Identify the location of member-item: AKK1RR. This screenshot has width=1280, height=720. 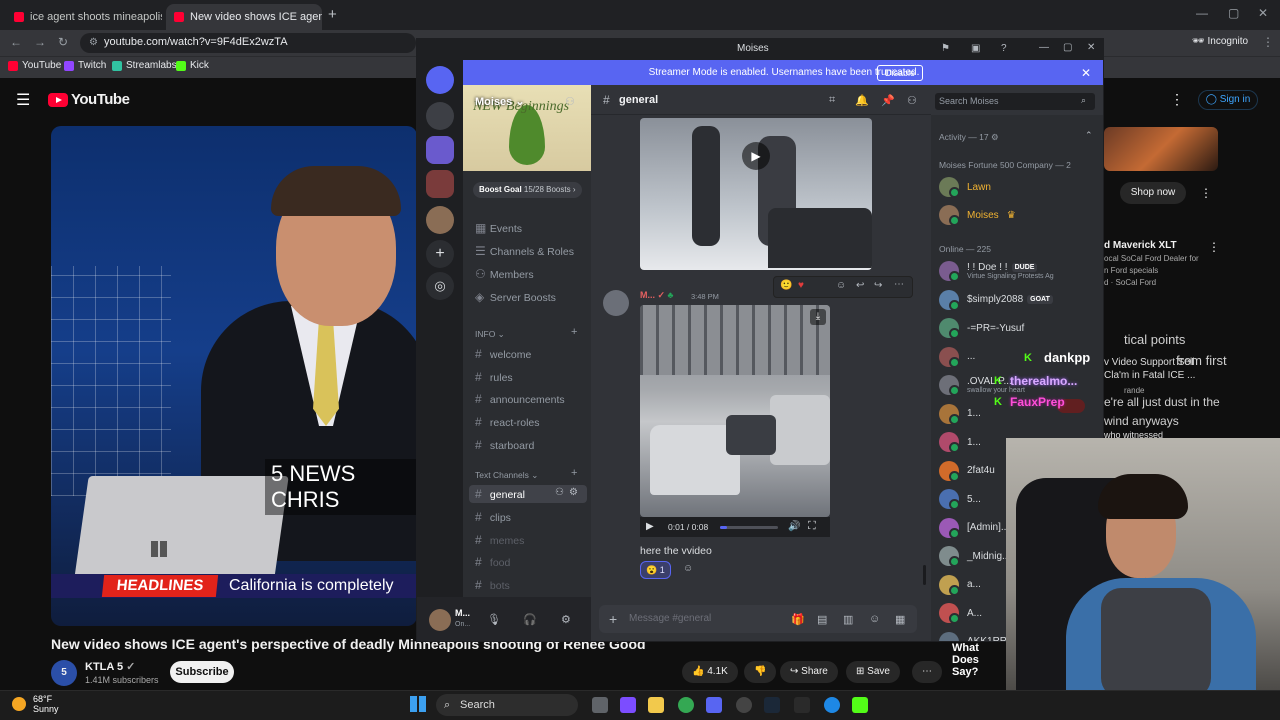
(973, 636).